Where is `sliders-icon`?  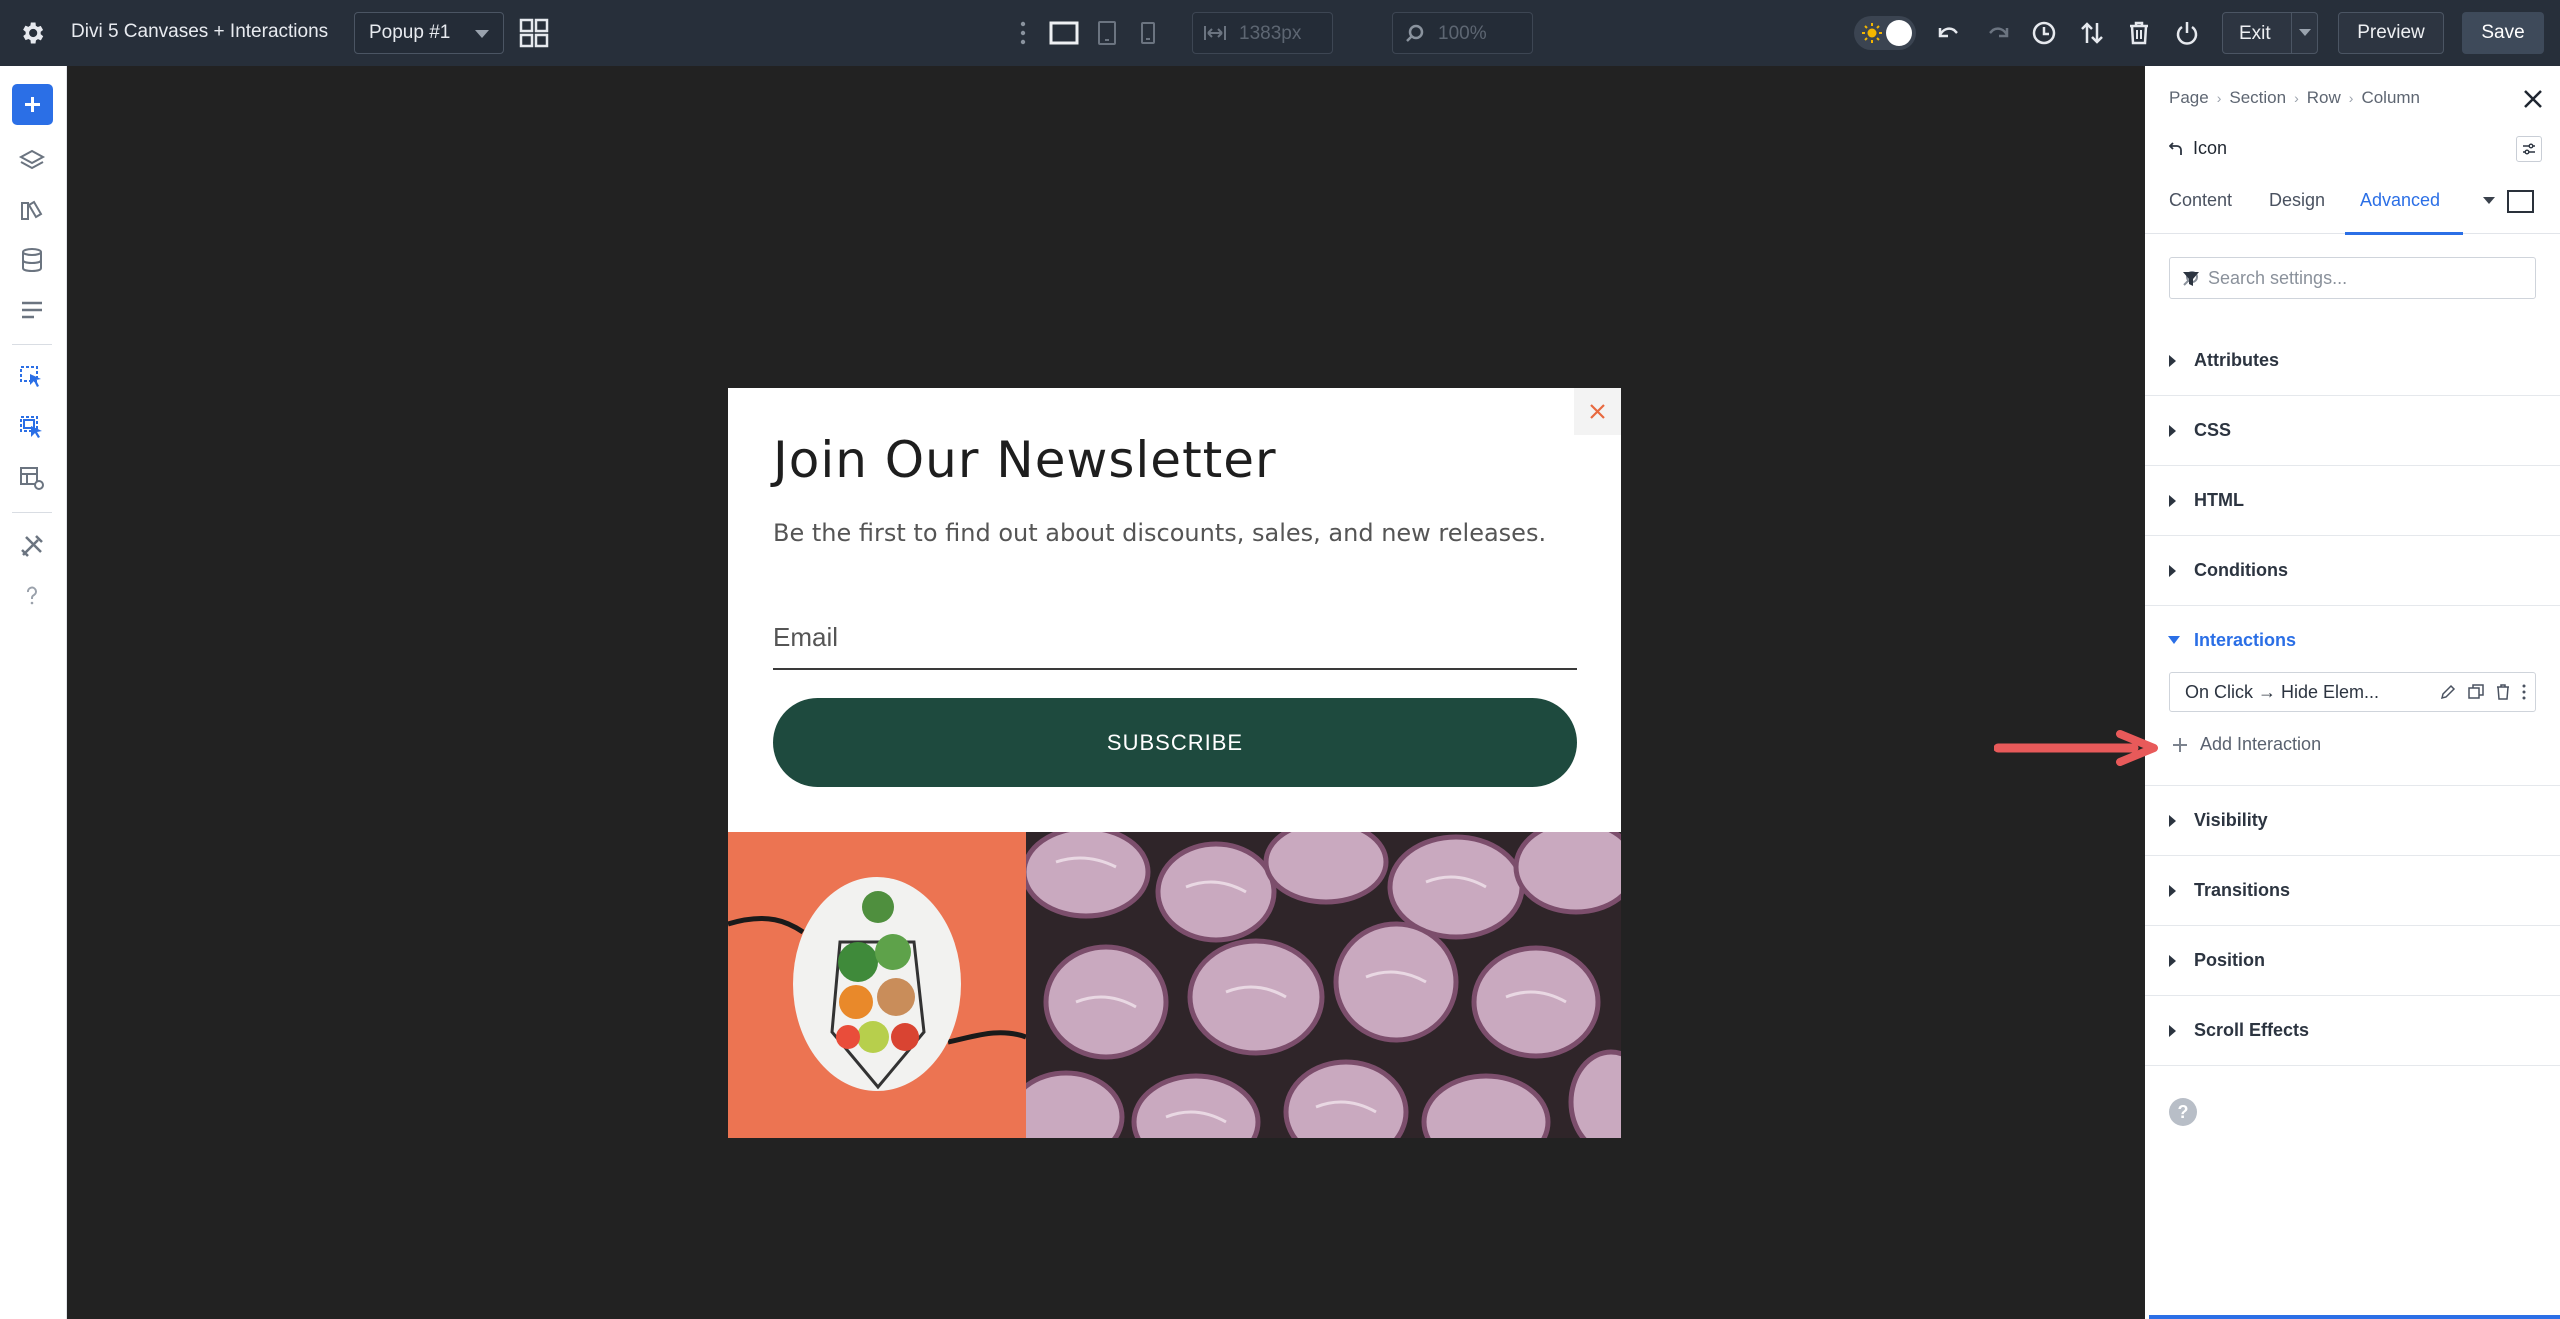 sliders-icon is located at coordinates (2529, 149).